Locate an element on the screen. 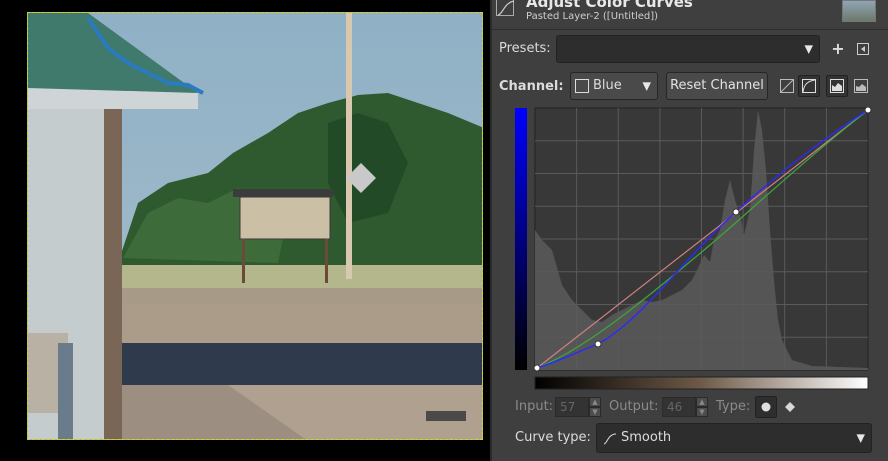 The width and height of the screenshot is (888, 461). output-decrement-icon: ▼ is located at coordinates (702, 412).